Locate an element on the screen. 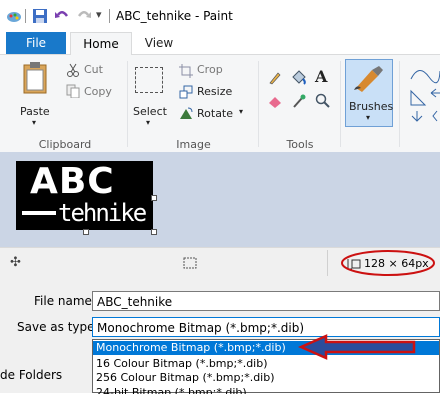  title-bar: ▾ ABC_tehnike - Paint is located at coordinates (220, 16).